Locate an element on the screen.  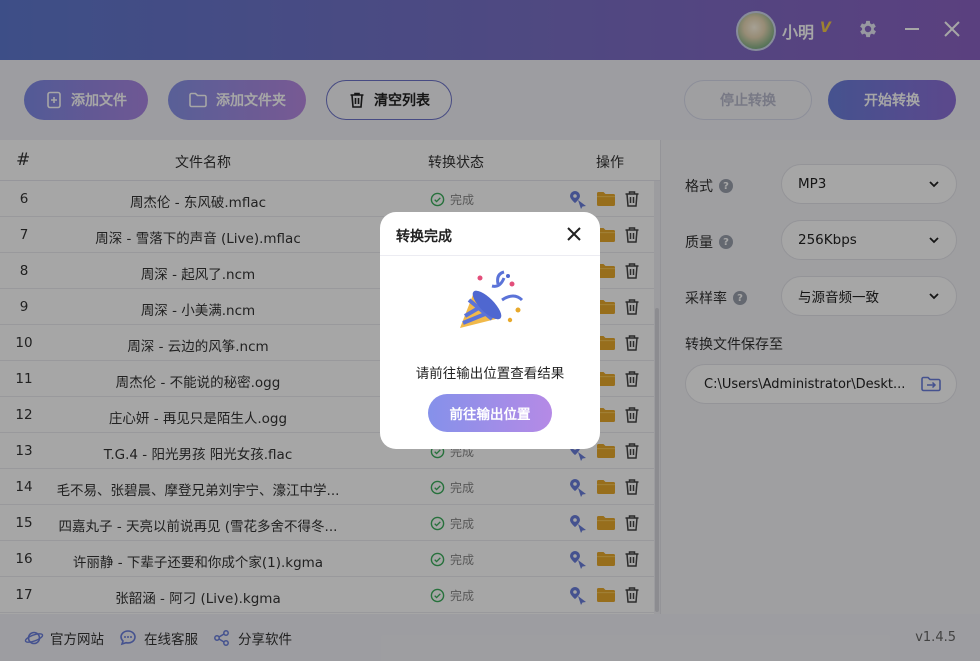
dialog-header: 转换完成 is located at coordinates (490, 234).